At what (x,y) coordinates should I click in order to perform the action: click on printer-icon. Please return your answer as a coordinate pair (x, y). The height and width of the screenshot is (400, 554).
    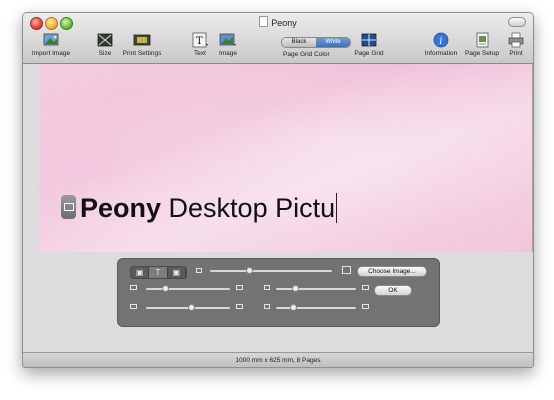
    Looking at the image, I should click on (516, 40).